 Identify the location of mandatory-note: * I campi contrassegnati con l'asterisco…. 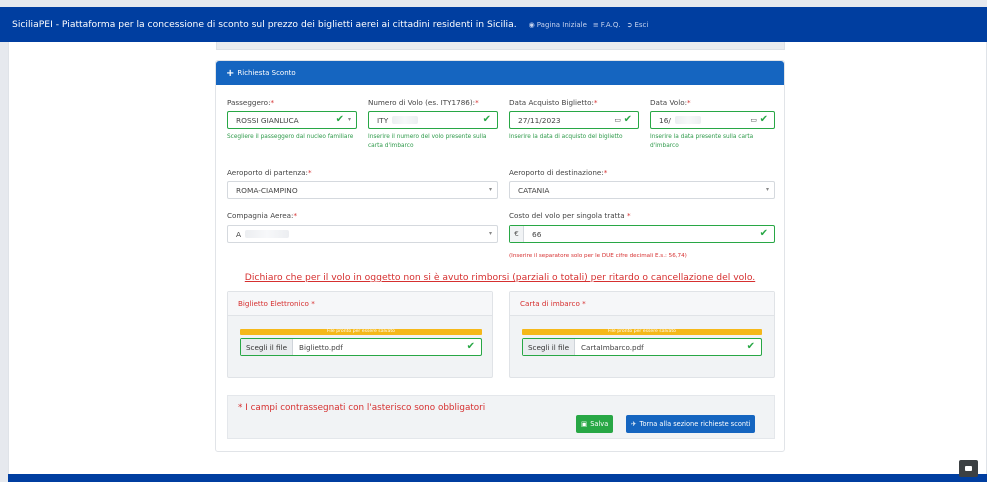
(362, 408).